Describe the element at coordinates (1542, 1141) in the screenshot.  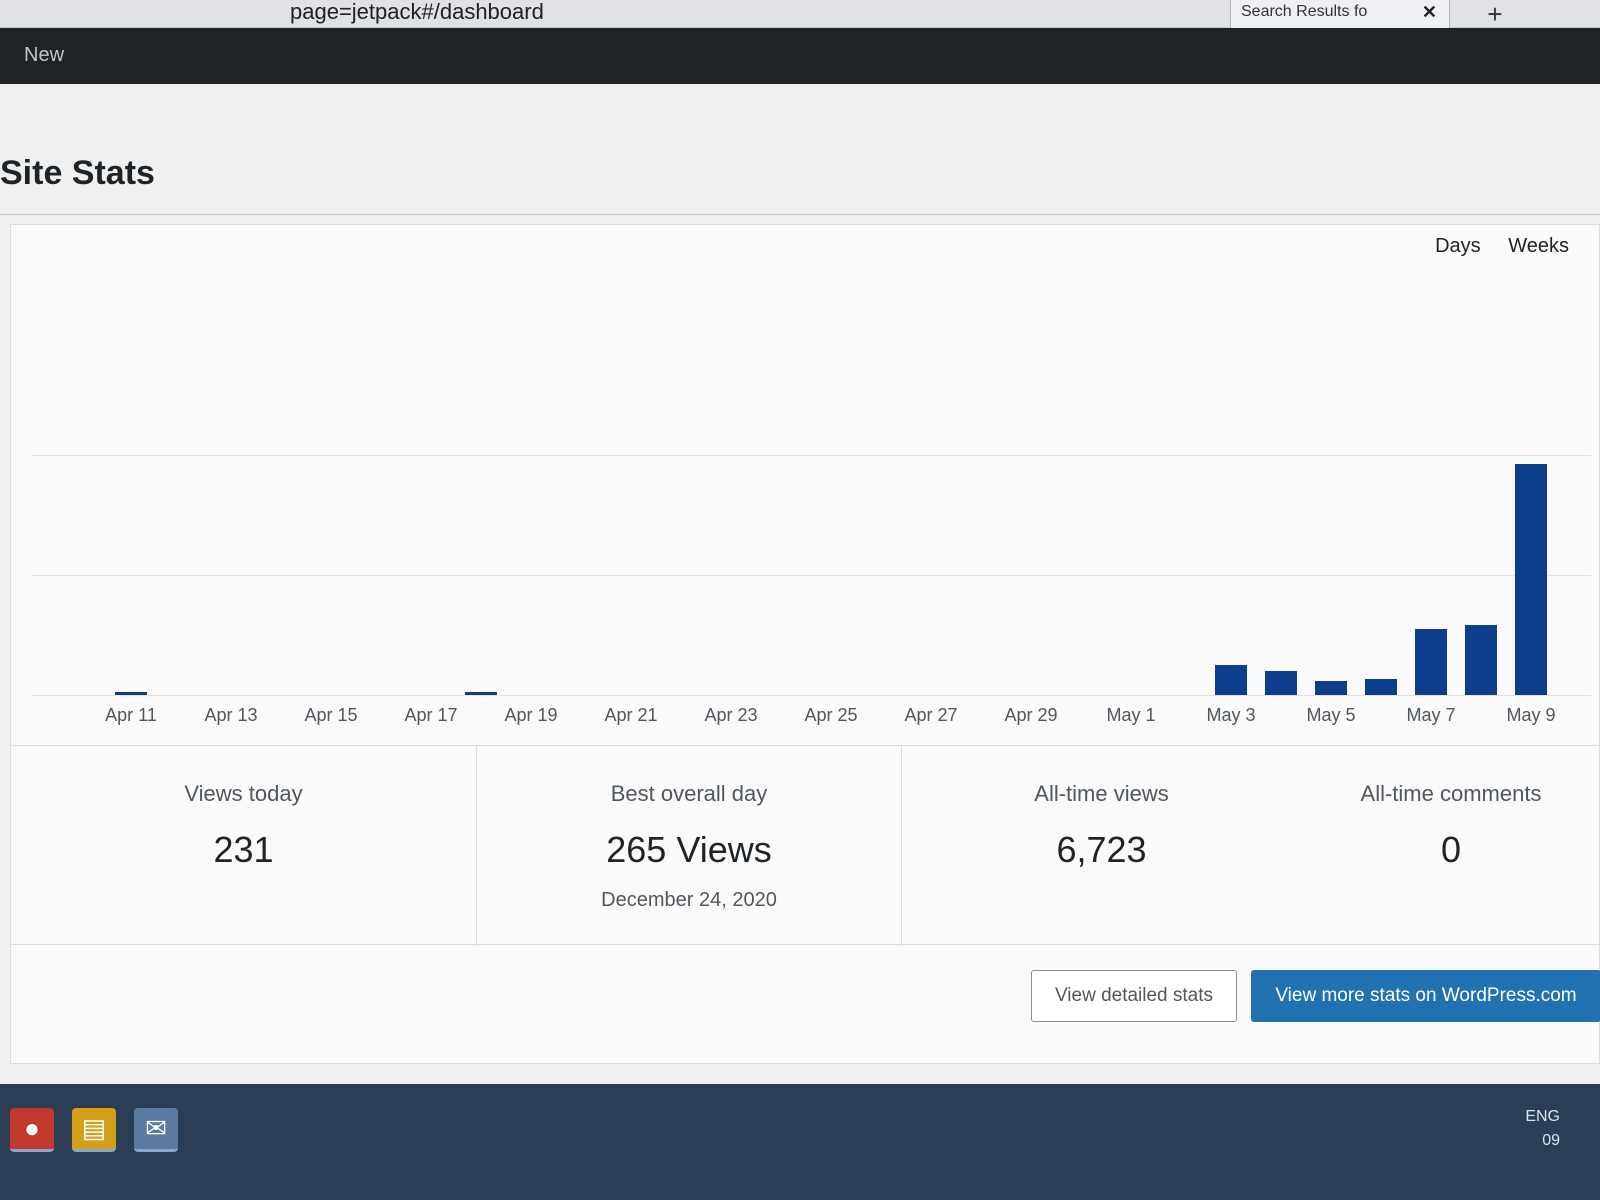
I see `clock: 09` at that location.